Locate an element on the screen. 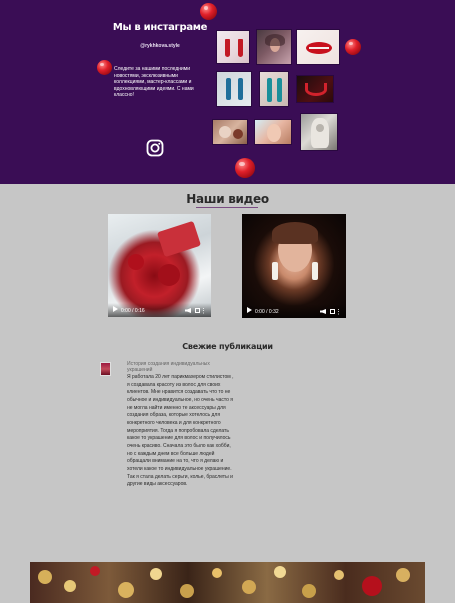 The height and width of the screenshot is (603, 455). video-time: 0:00 / 0:16 is located at coordinates (133, 311).